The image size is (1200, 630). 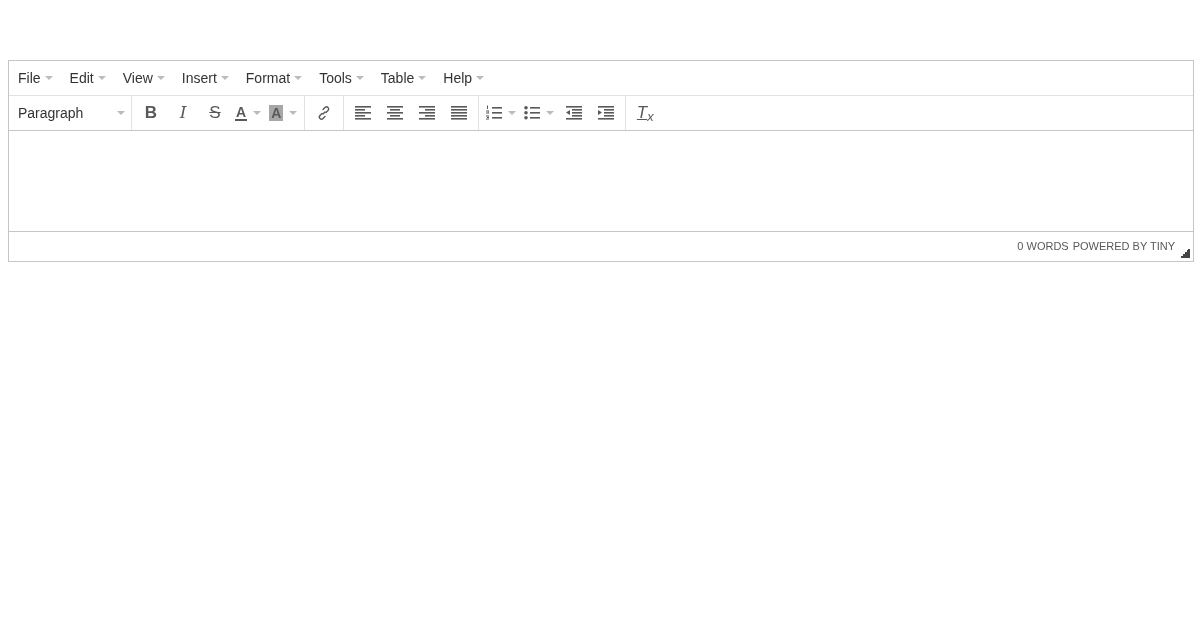 What do you see at coordinates (341, 78) in the screenshot?
I see `menu-item: Tools` at bounding box center [341, 78].